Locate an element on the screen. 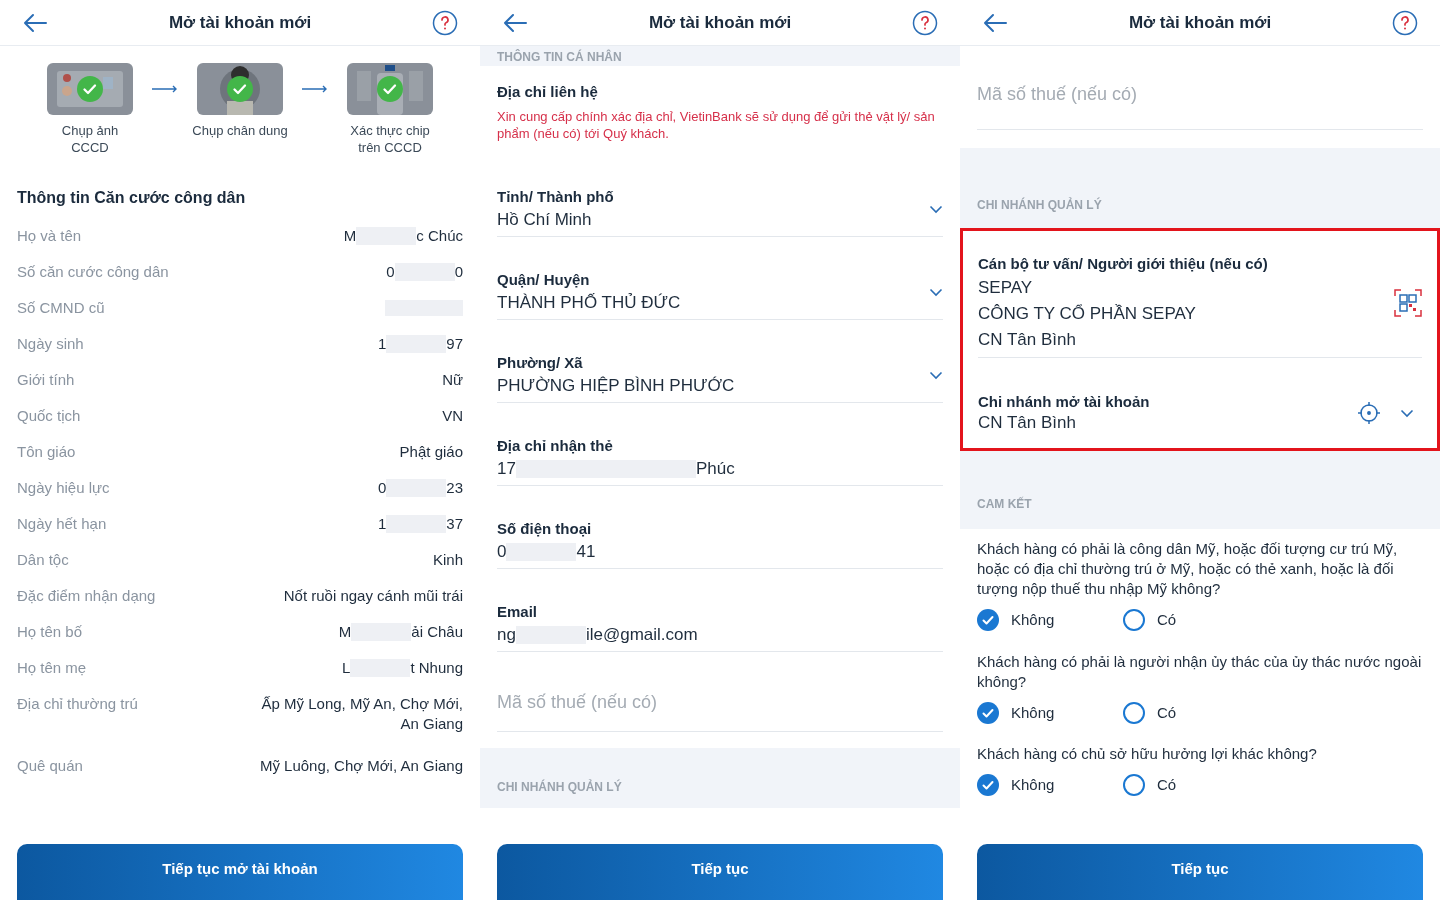 The height and width of the screenshot is (900, 1440). field-label: Quốc tịch is located at coordinates (49, 416).